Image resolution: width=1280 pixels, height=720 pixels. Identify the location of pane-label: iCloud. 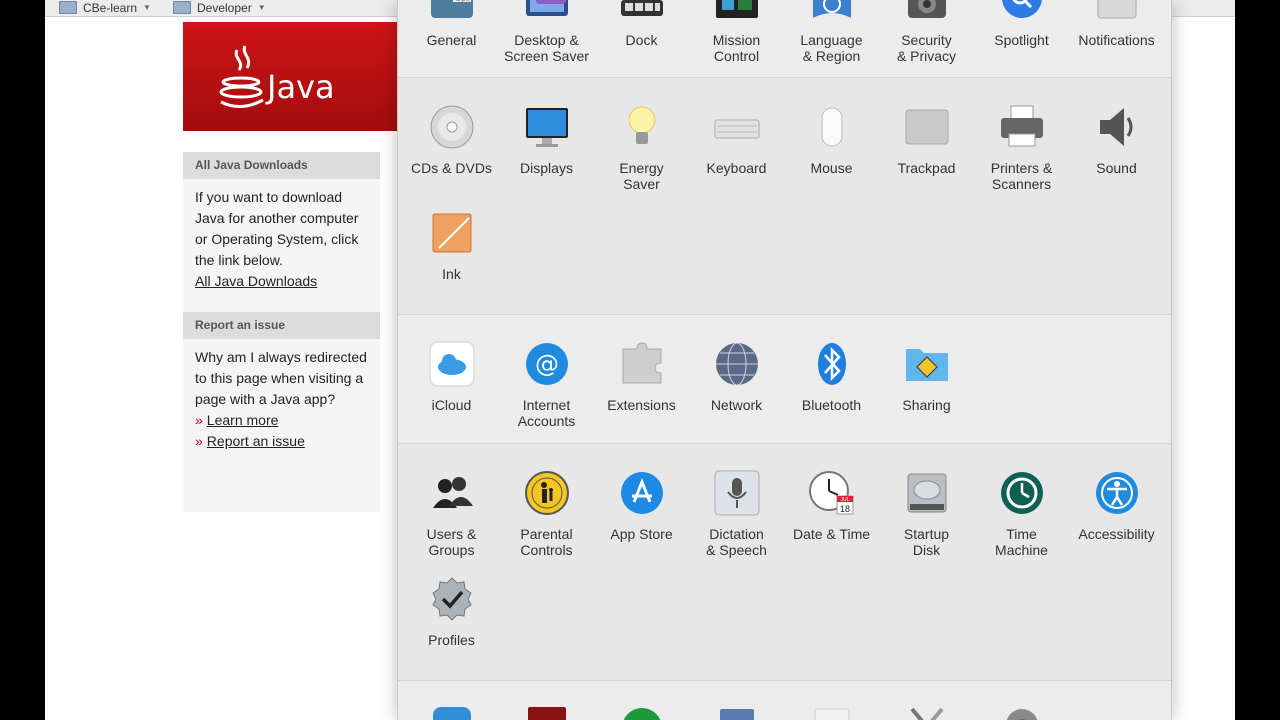
(451, 405).